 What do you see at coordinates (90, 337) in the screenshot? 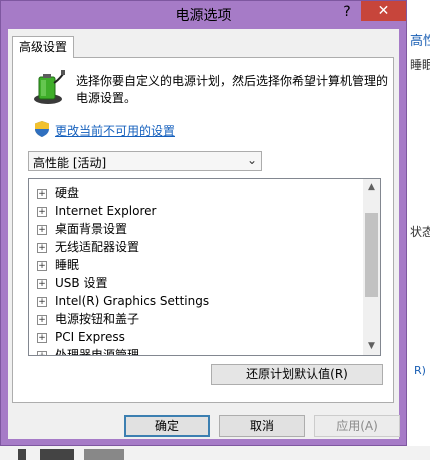
I see `tree-item-label: PCI Express` at bounding box center [90, 337].